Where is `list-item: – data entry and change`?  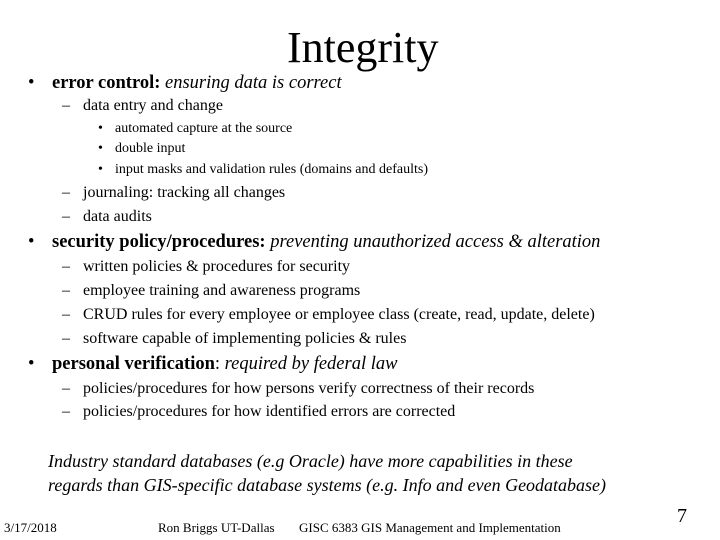 list-item: – data entry and change is located at coordinates (142, 106).